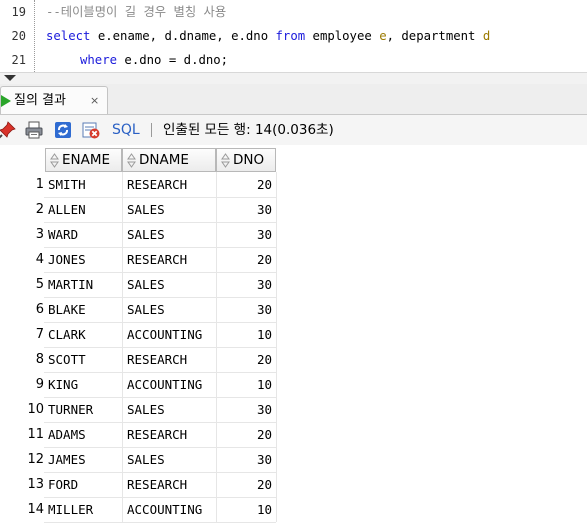  Describe the element at coordinates (67, 359) in the screenshot. I see `cell-ename: SCOTT` at that location.